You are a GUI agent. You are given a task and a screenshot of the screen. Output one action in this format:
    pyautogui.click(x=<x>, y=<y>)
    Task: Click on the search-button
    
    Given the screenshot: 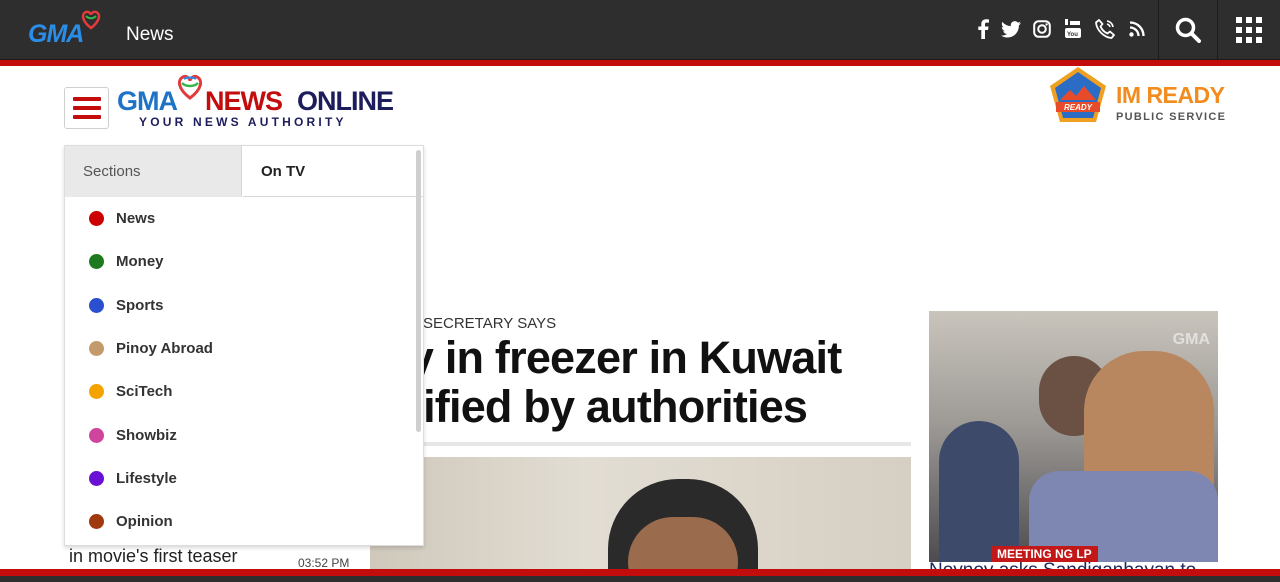 What is the action you would take?
    pyautogui.click(x=1188, y=30)
    